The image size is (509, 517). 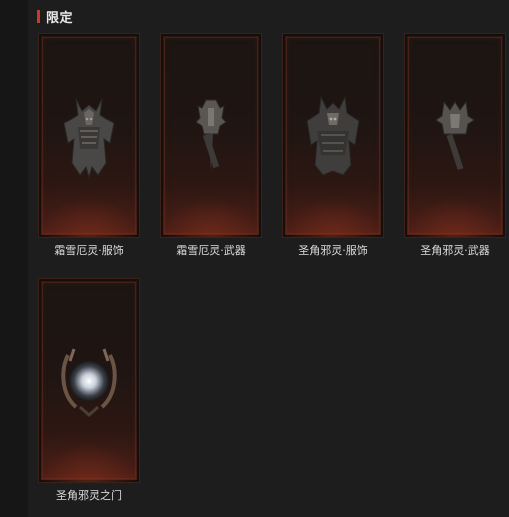 I want to click on item-card: 霜雪厄灵·服饰, so click(x=89, y=145).